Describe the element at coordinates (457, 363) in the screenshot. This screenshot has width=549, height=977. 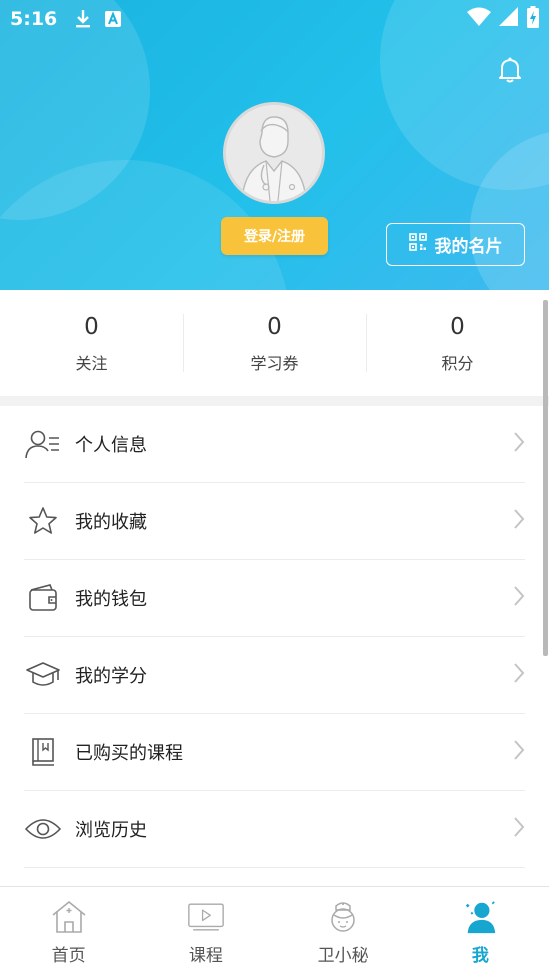
I see `stat-label: 积分` at that location.